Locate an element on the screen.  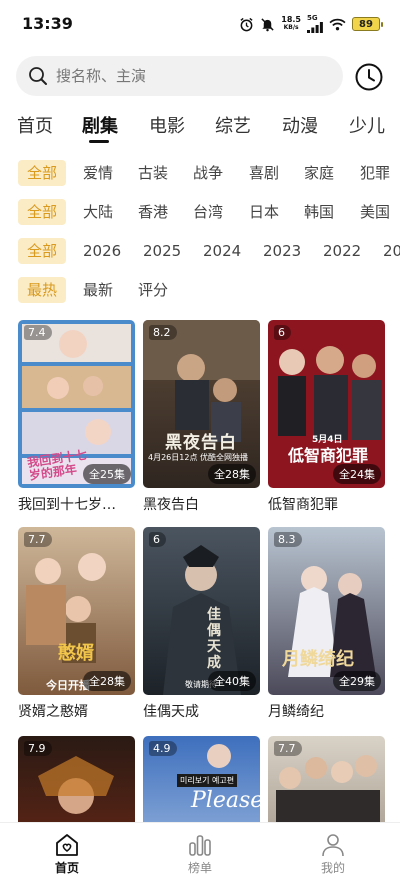
clock-icon is located at coordinates (369, 77).